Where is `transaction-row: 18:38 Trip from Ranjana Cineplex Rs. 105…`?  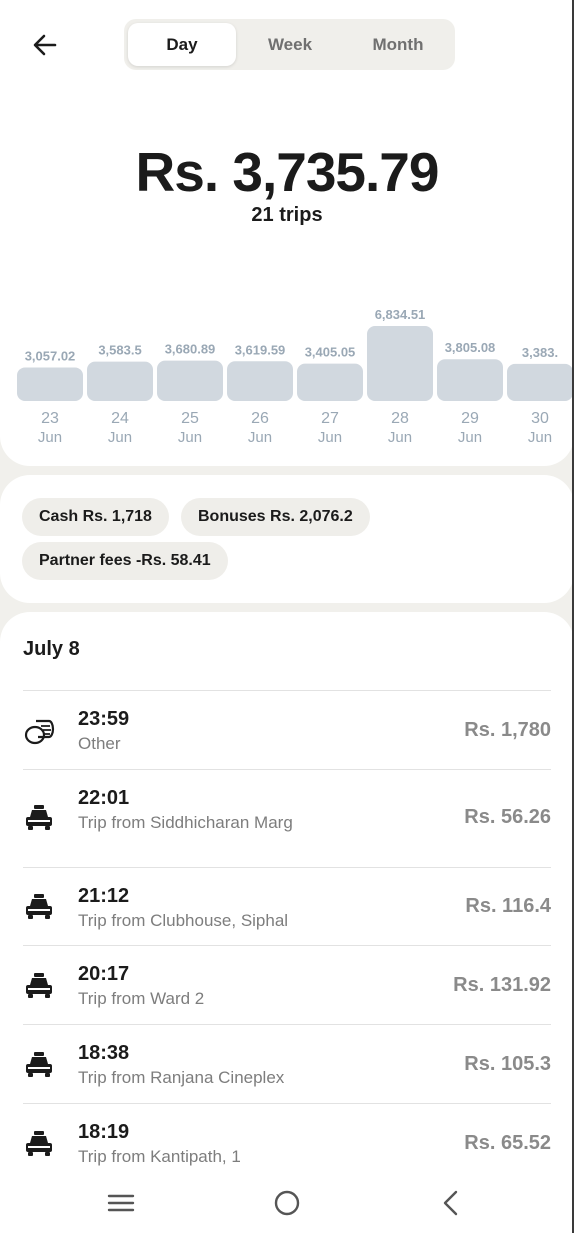 transaction-row: 18:38 Trip from Ranjana Cineplex Rs. 105… is located at coordinates (287, 1063).